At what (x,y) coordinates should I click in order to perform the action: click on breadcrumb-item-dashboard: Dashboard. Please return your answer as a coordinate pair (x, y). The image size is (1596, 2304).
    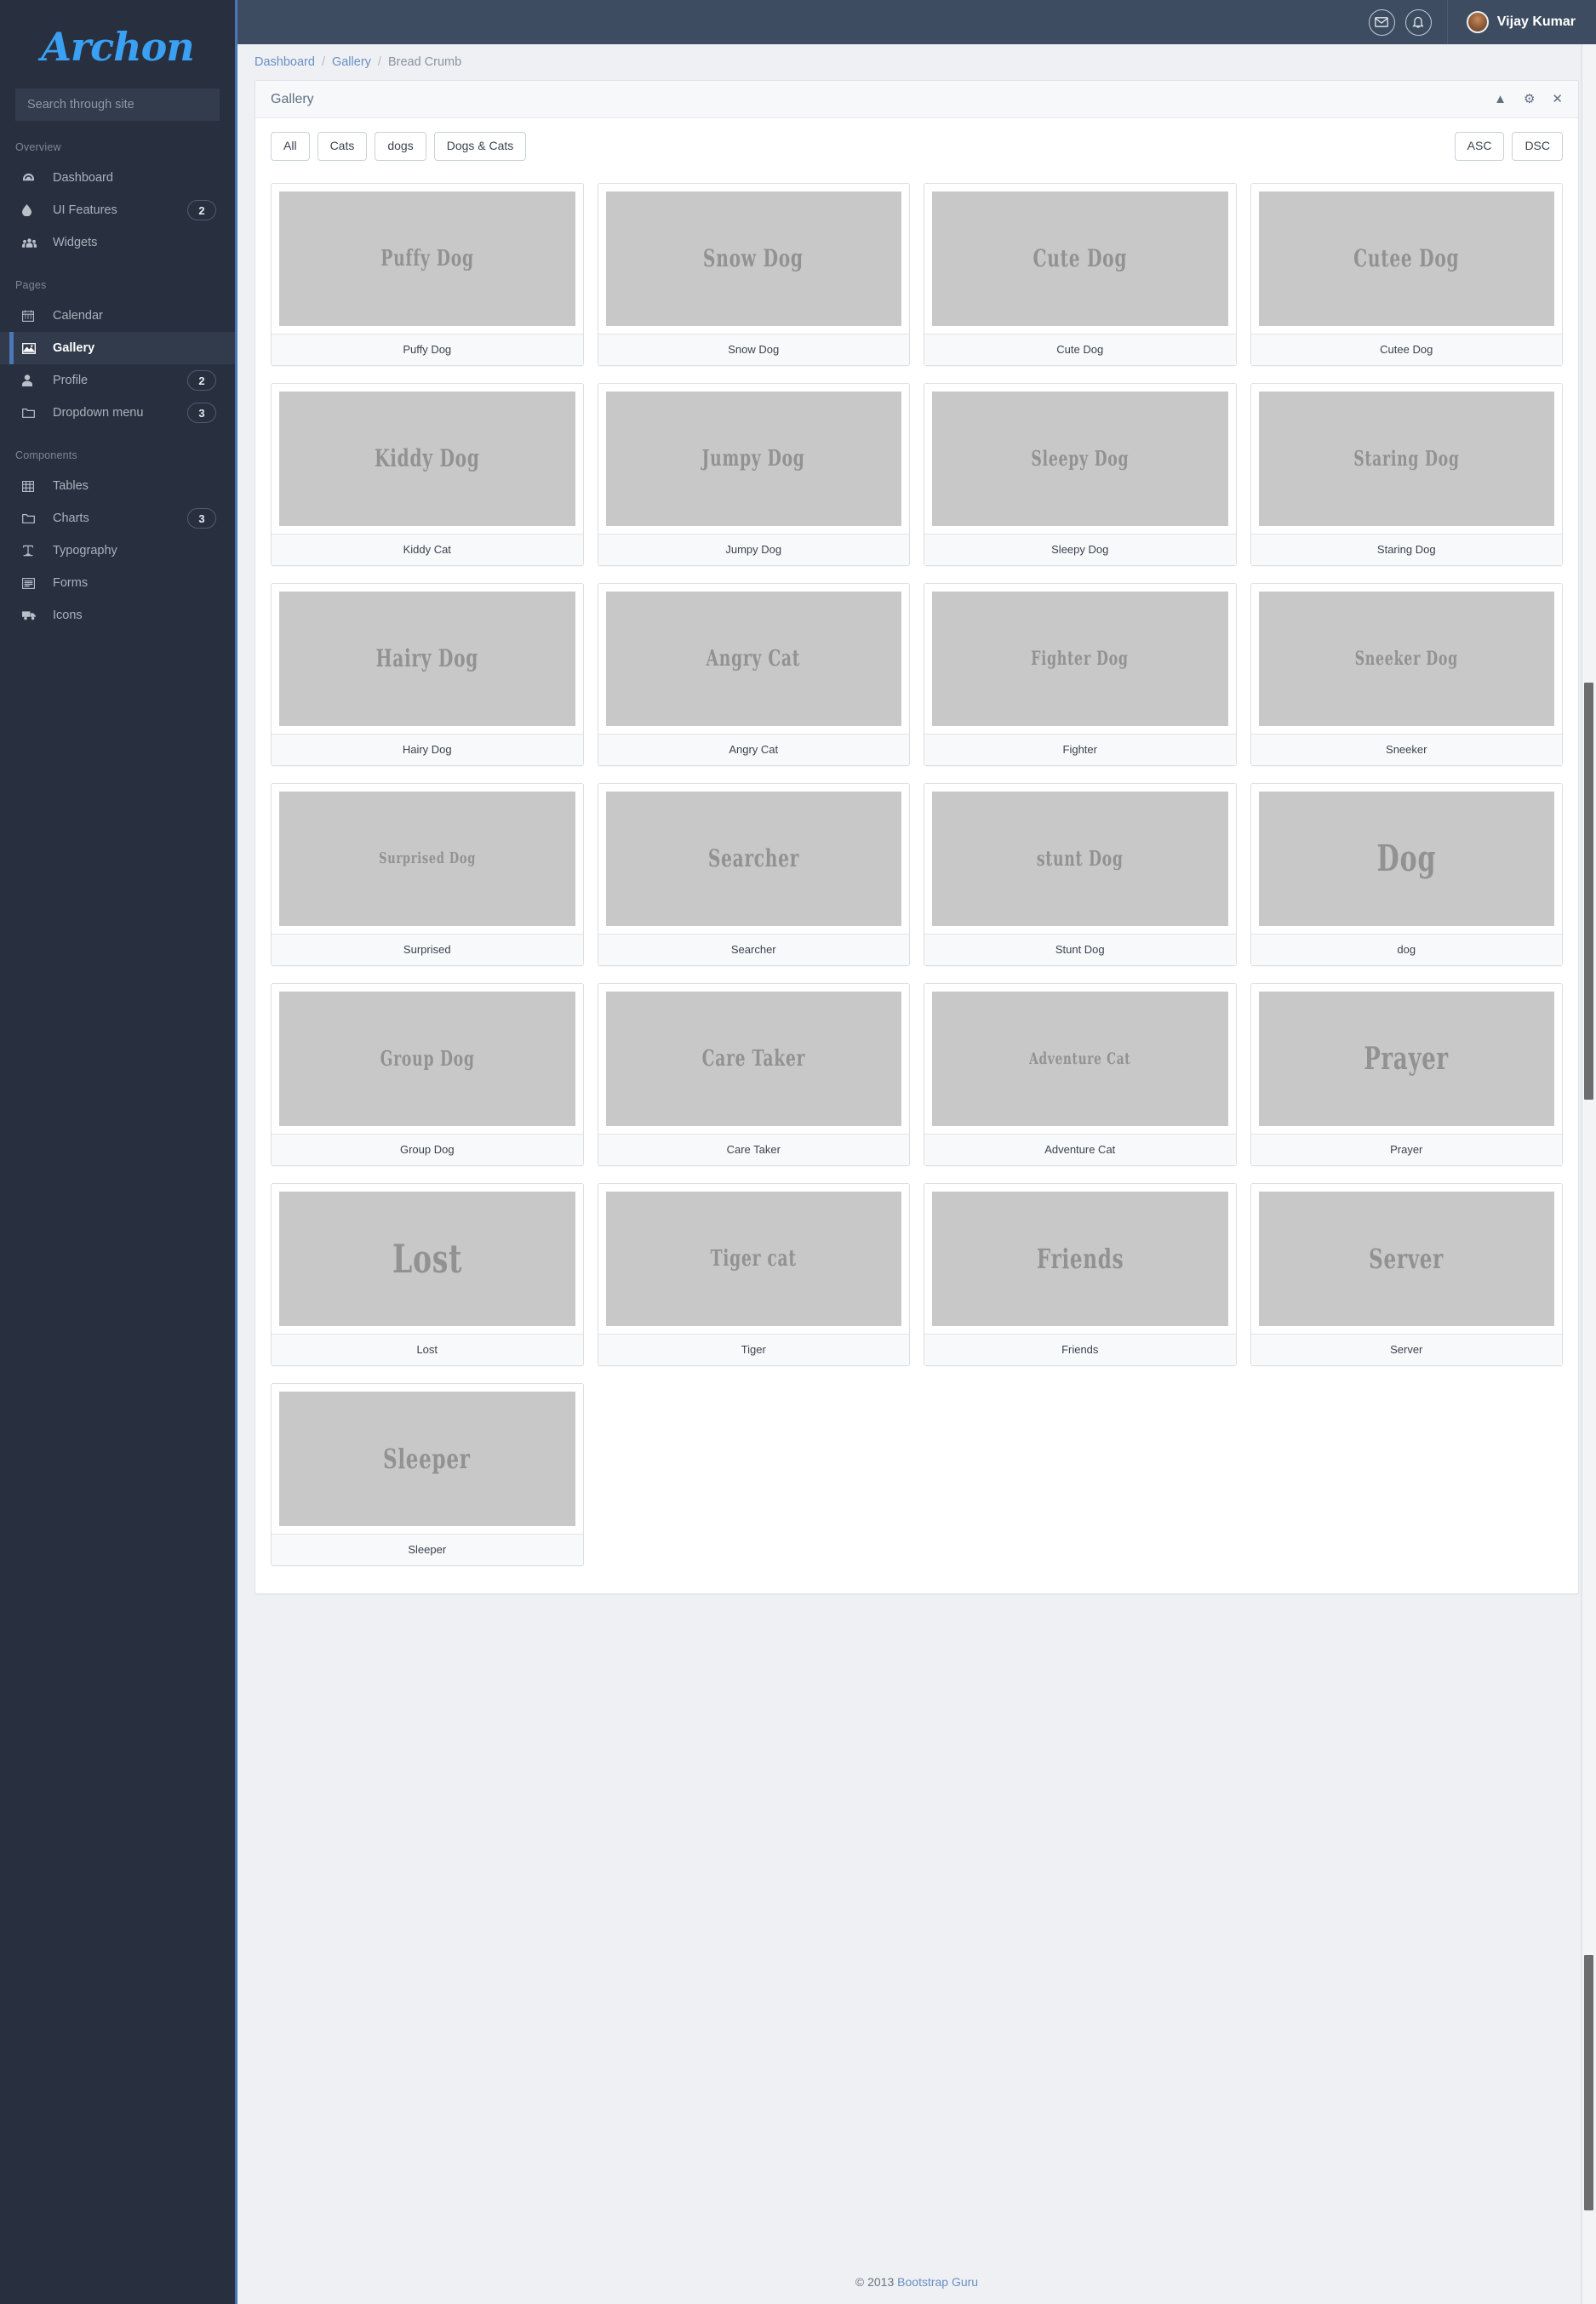
    Looking at the image, I should click on (285, 62).